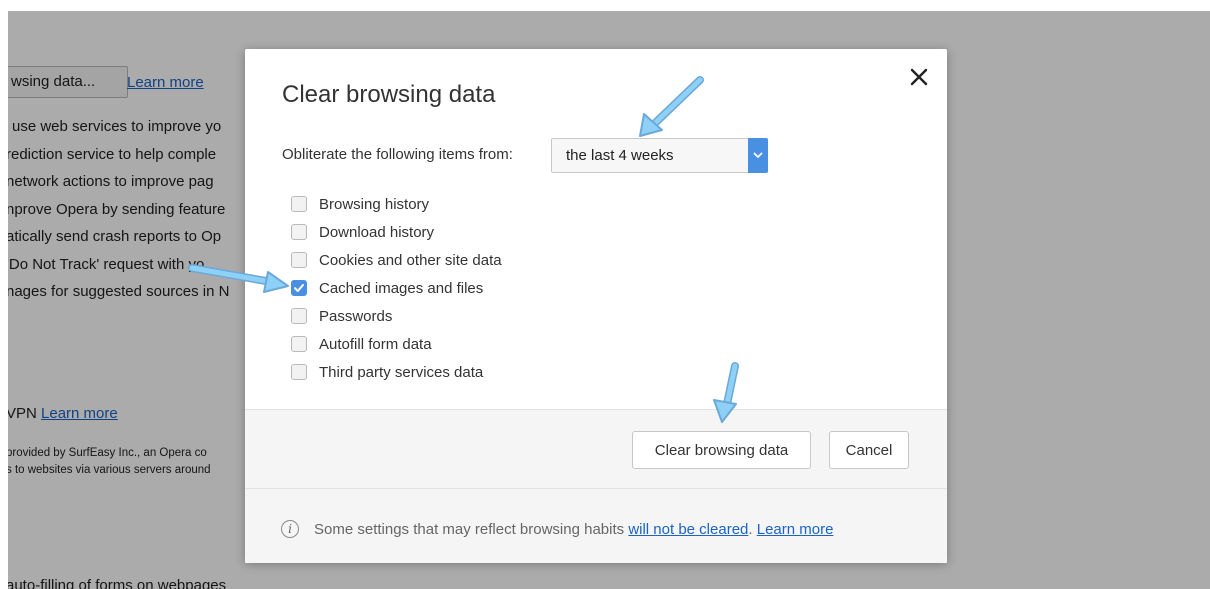 The height and width of the screenshot is (589, 1210). Describe the element at coordinates (238, 278) in the screenshot. I see `annotation-arrow-checkbox` at that location.